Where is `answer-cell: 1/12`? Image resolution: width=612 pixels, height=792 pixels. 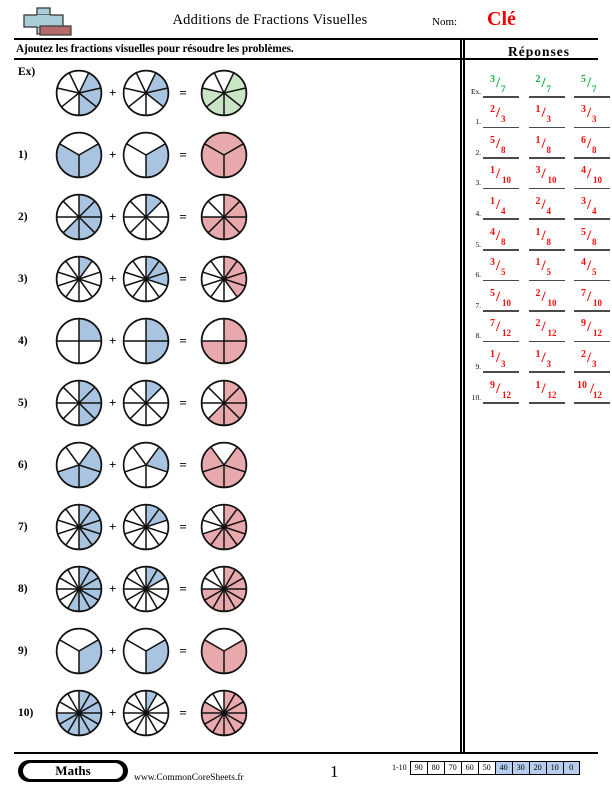 answer-cell: 1/12 is located at coordinates (547, 392).